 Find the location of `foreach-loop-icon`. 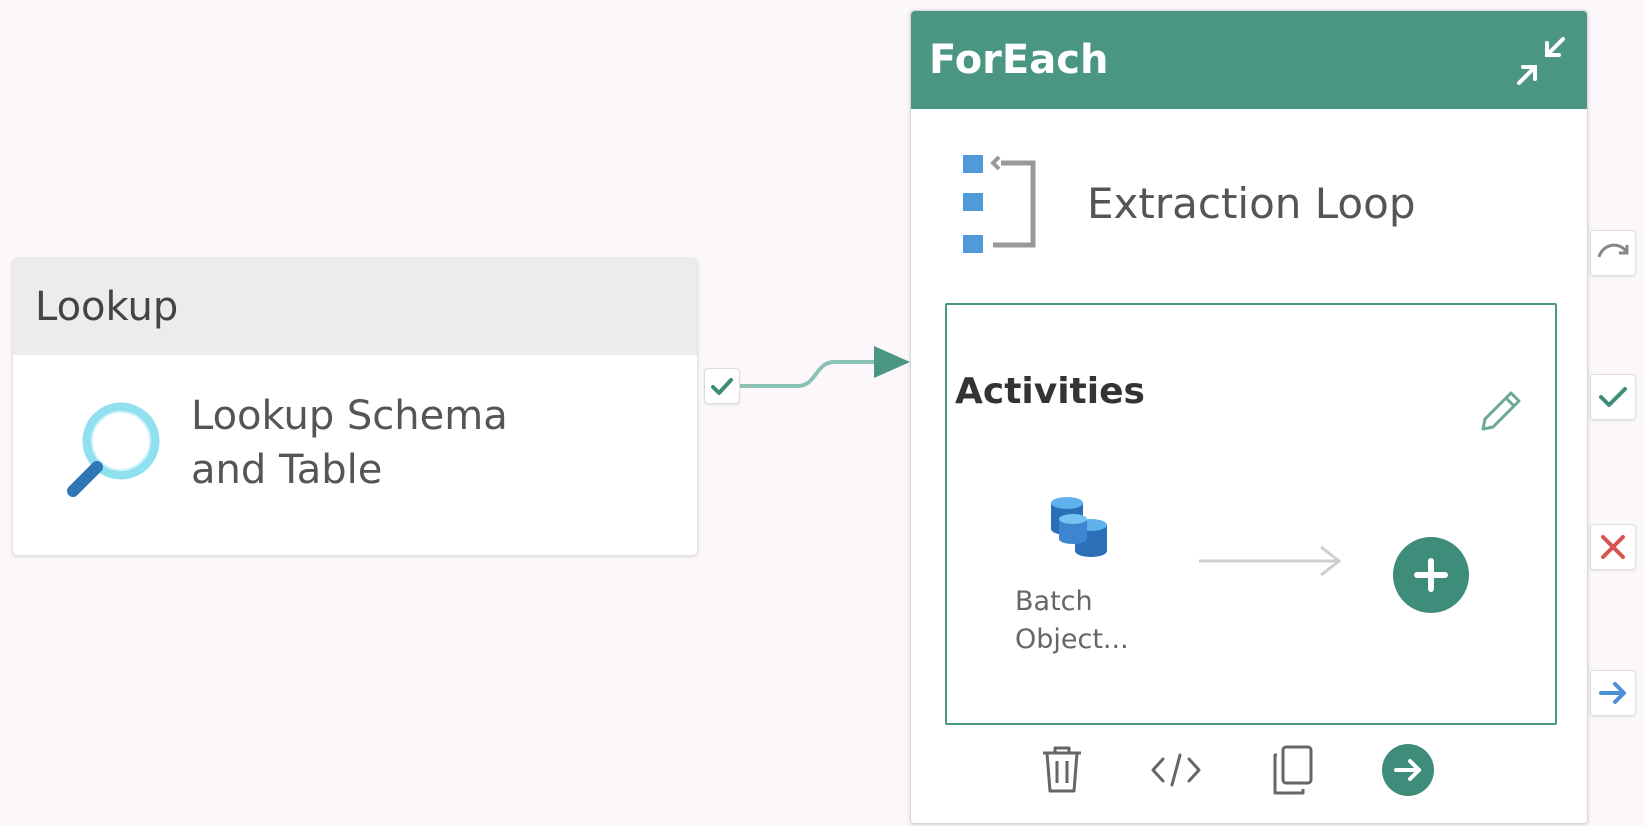

foreach-loop-icon is located at coordinates (999, 207).